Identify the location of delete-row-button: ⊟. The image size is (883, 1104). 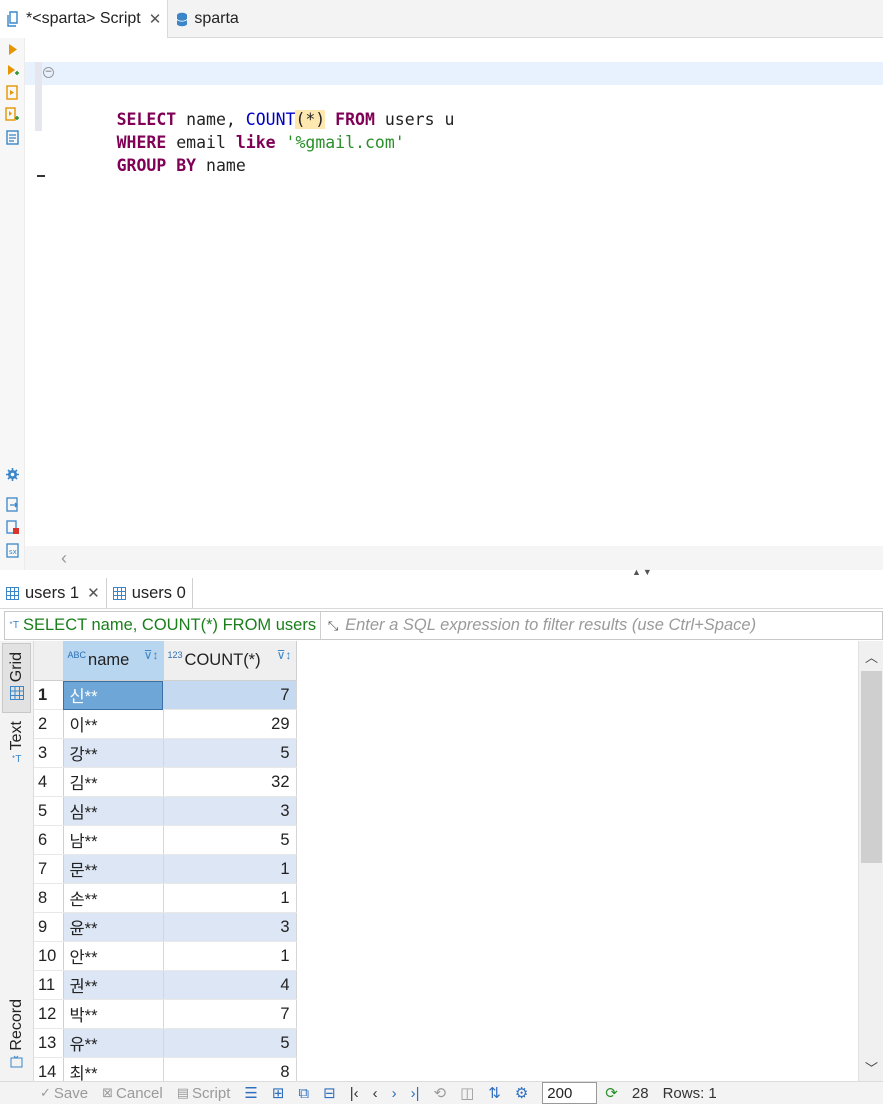
(329, 1093).